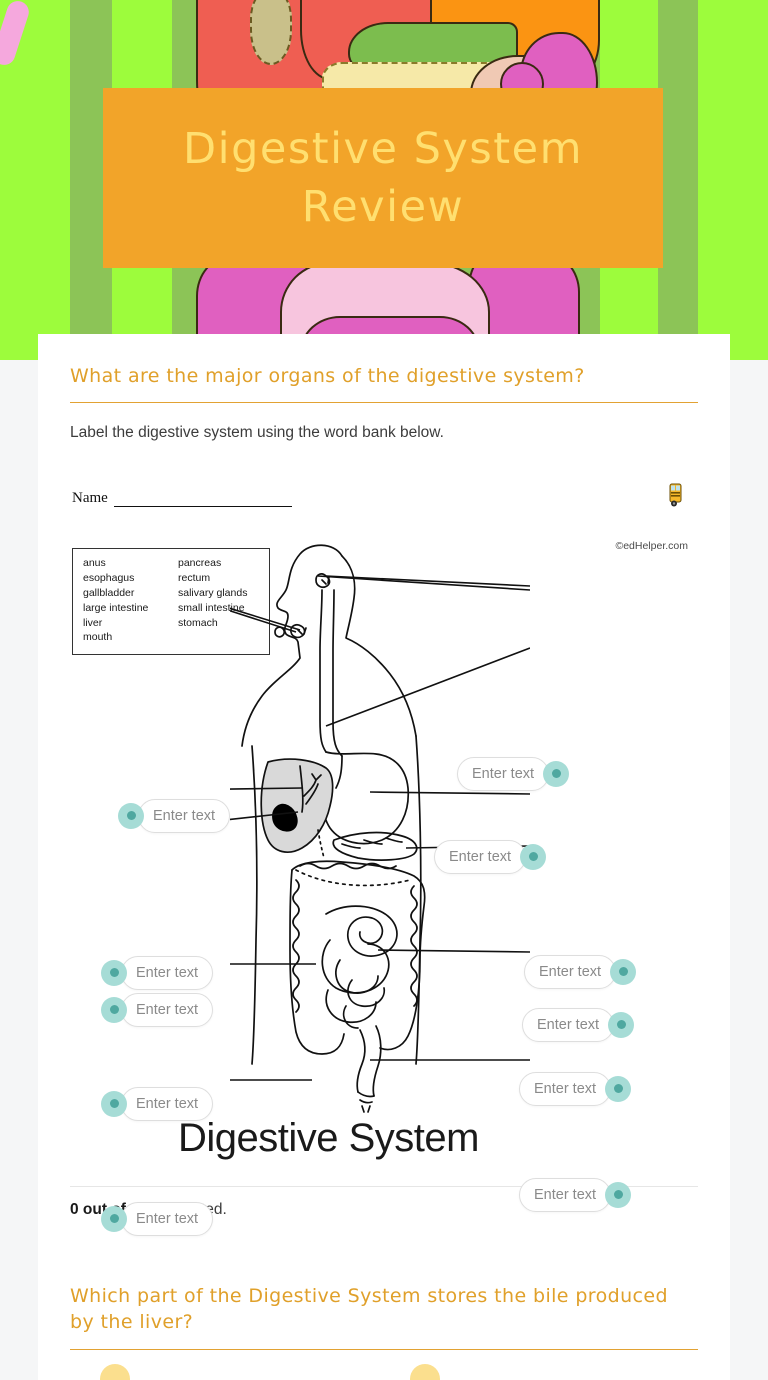  Describe the element at coordinates (565, 1194) in the screenshot. I see `label-input-10-box: Enter text` at that location.